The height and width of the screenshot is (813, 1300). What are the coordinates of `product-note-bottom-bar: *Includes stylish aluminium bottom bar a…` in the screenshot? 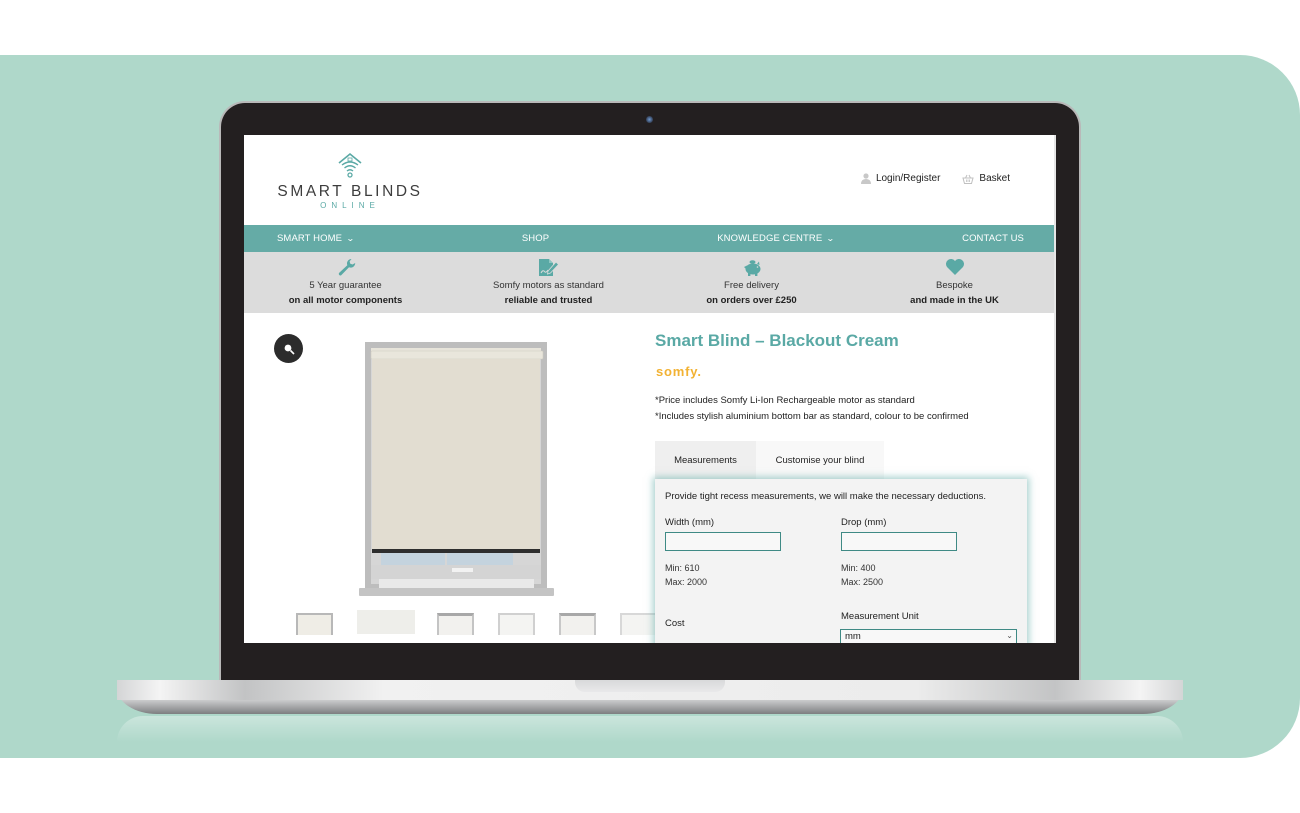 It's located at (812, 416).